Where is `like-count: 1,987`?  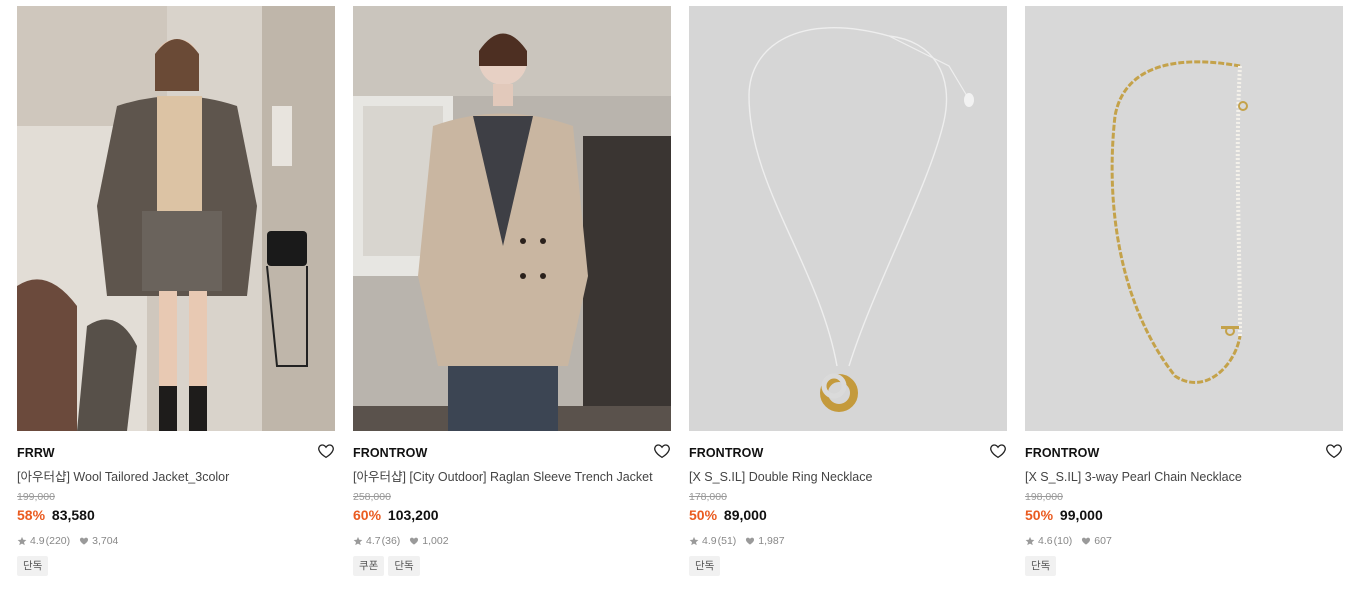
like-count: 1,987 is located at coordinates (771, 541).